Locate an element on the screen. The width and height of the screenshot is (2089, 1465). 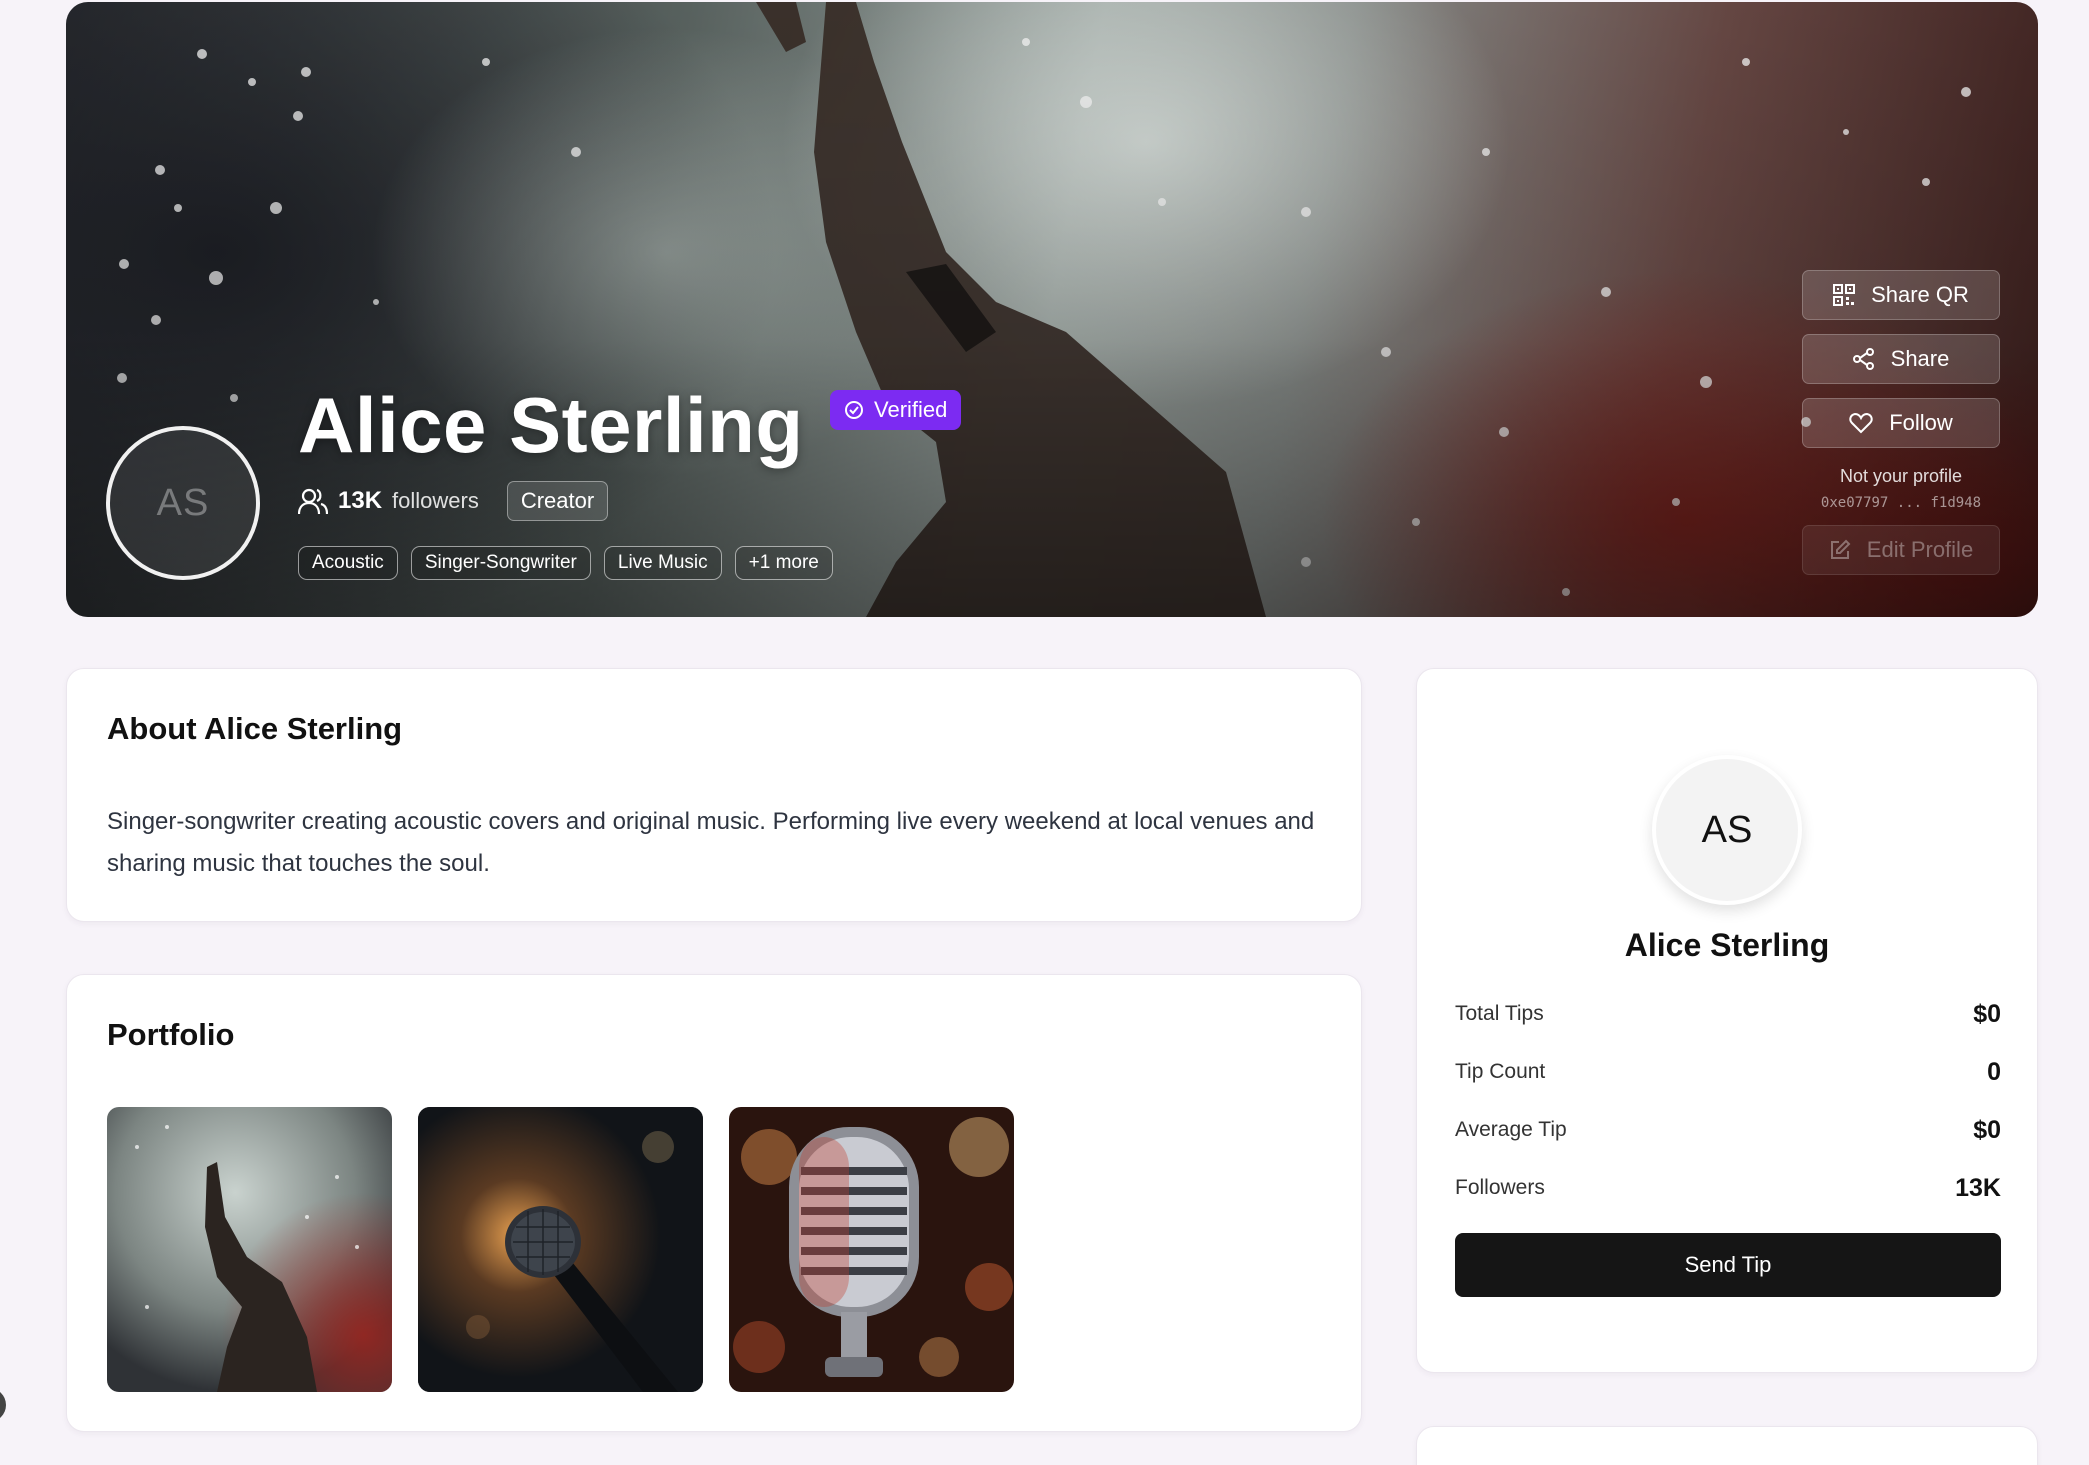
followers-count: 13K is located at coordinates (360, 500).